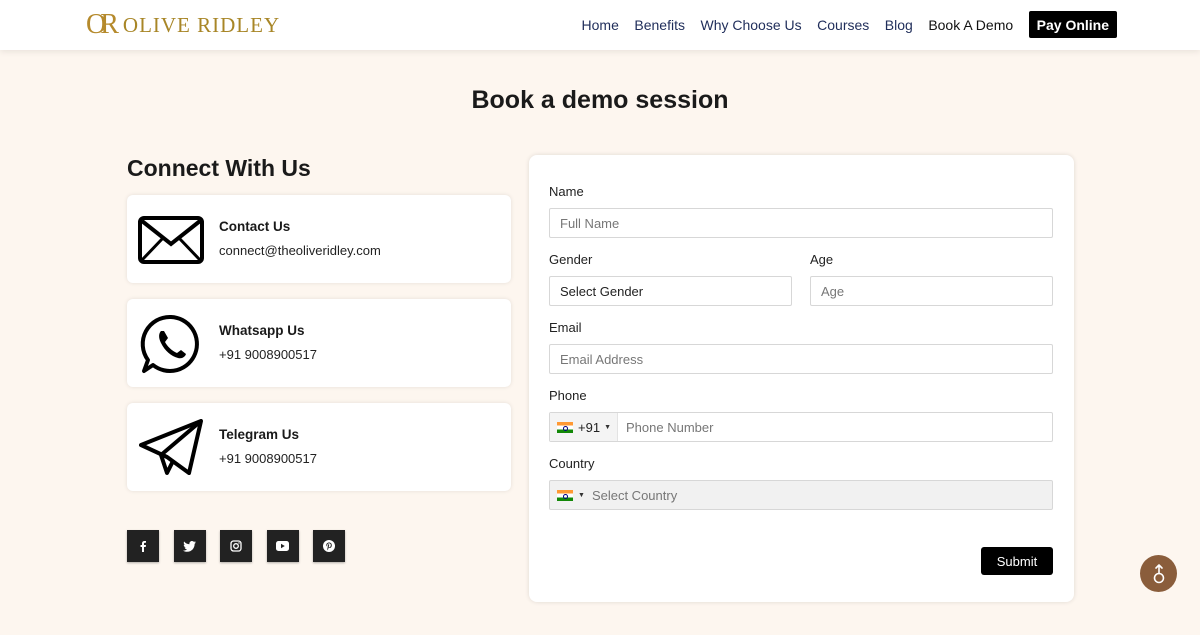  What do you see at coordinates (102, 24) in the screenshot?
I see `logo-mark: OR` at bounding box center [102, 24].